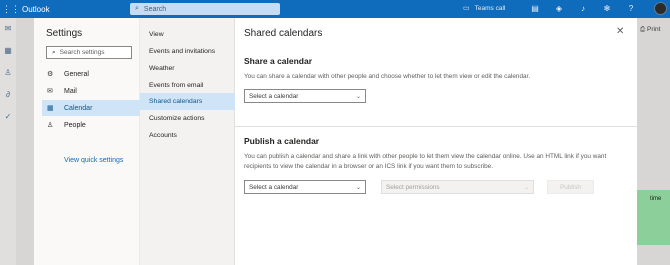 The image size is (670, 265). I want to click on gift-icon: ◈, so click(559, 9).